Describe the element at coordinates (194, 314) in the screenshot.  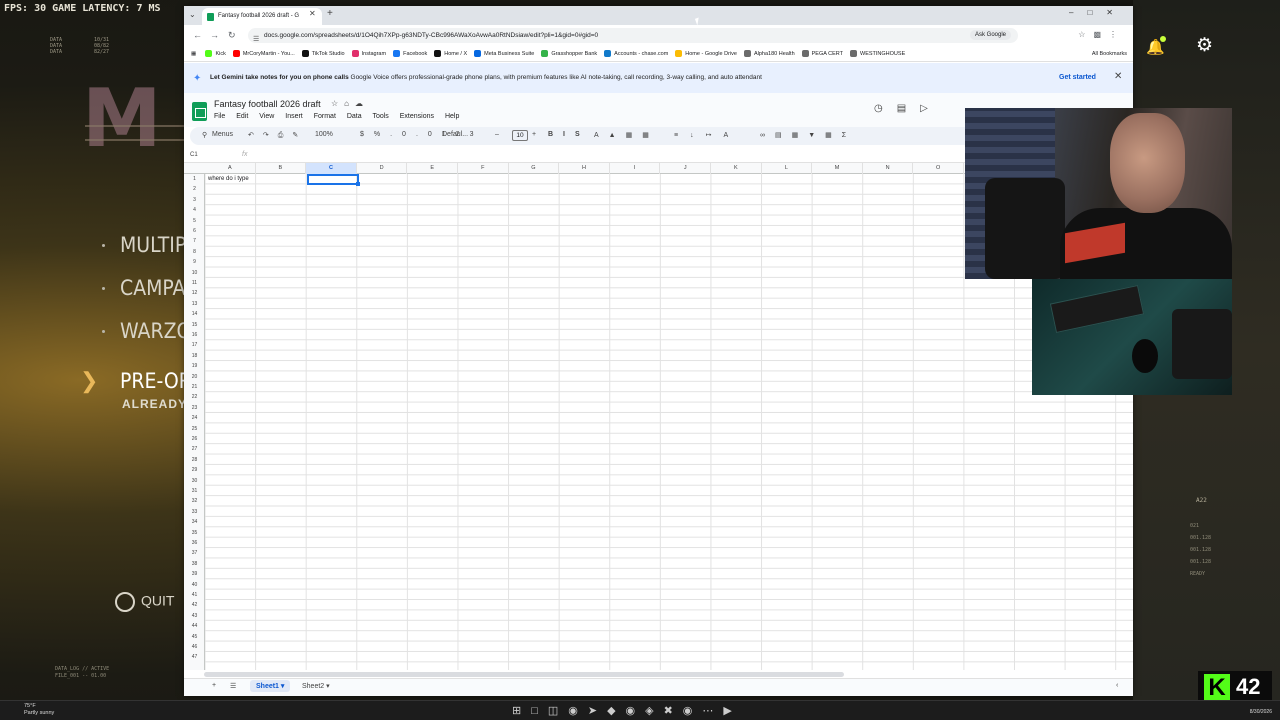
I see `row-header-14: 14` at that location.